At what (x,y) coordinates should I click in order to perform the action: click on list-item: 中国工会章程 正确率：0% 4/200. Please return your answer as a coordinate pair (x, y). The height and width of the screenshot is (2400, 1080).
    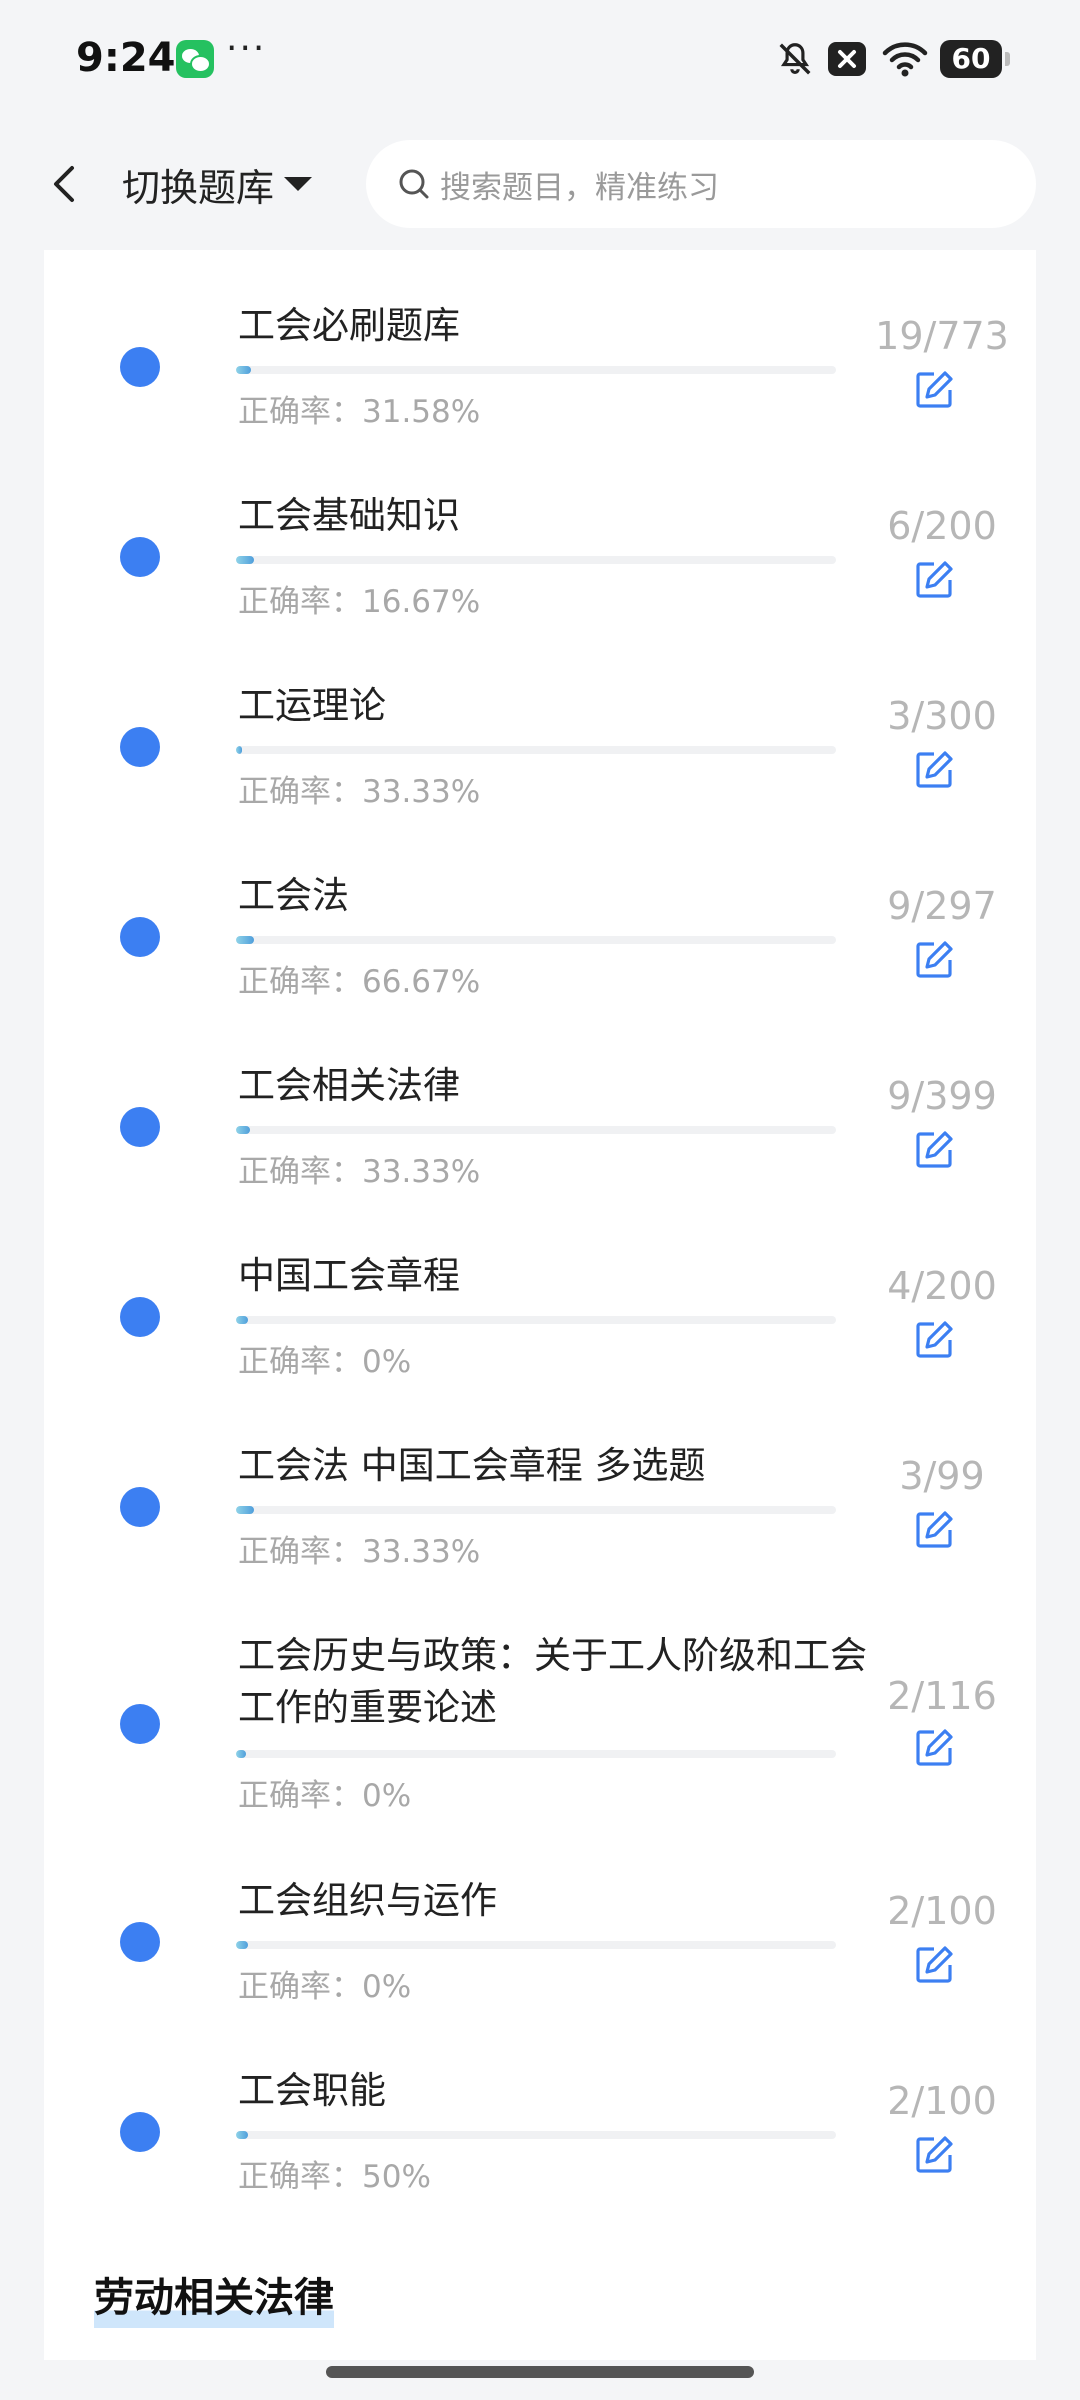
    Looking at the image, I should click on (540, 1320).